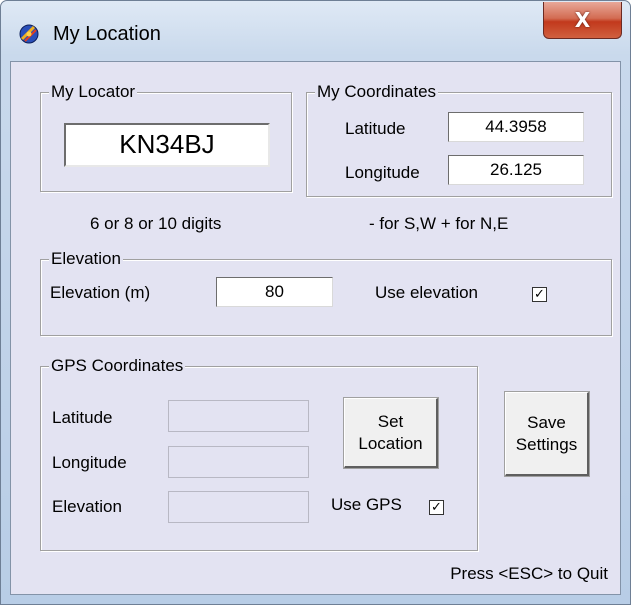 Image resolution: width=631 pixels, height=605 pixels. What do you see at coordinates (366, 504) in the screenshot?
I see `use-gps-label: Use GPS` at bounding box center [366, 504].